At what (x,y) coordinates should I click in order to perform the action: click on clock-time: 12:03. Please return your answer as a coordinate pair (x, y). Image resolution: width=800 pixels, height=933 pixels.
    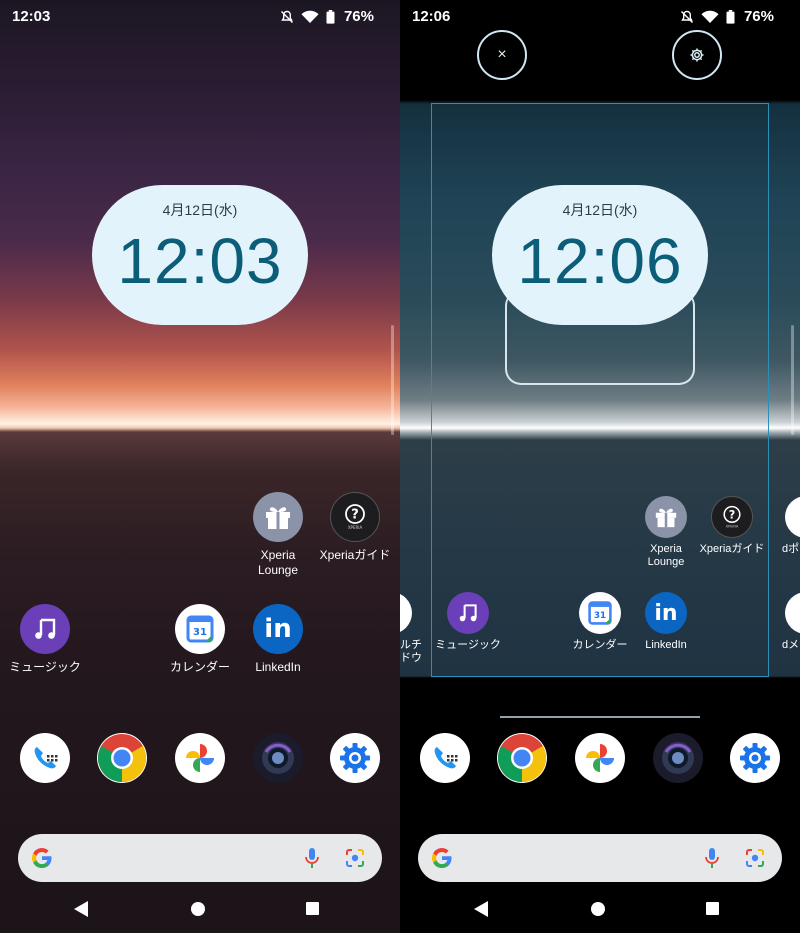
    Looking at the image, I should click on (200, 261).